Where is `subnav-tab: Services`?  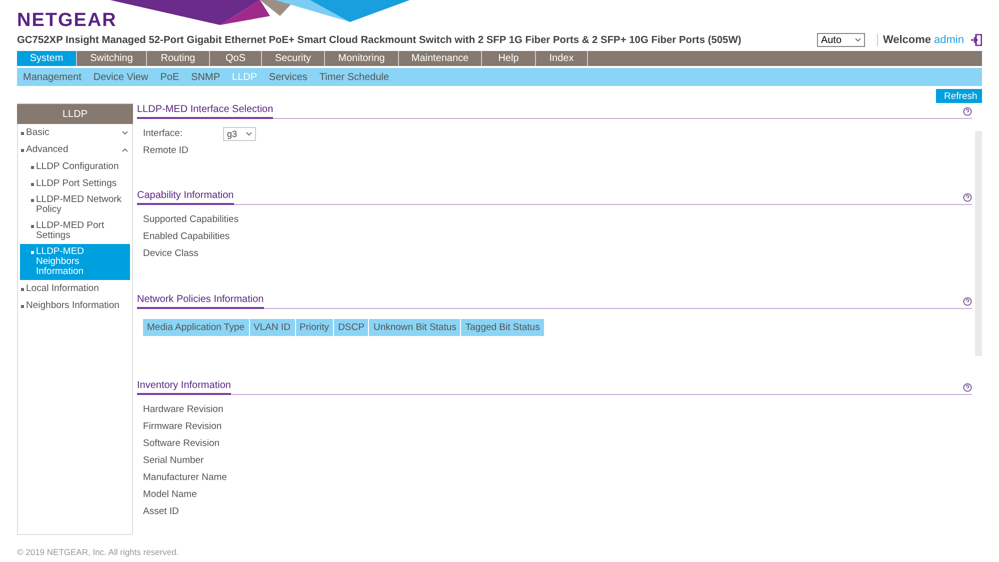 subnav-tab: Services is located at coordinates (288, 77).